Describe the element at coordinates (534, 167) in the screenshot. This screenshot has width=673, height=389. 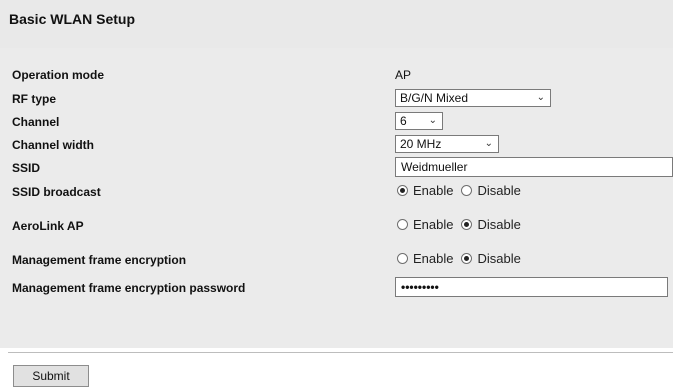
I see `ssid-input: Weidmueller` at that location.